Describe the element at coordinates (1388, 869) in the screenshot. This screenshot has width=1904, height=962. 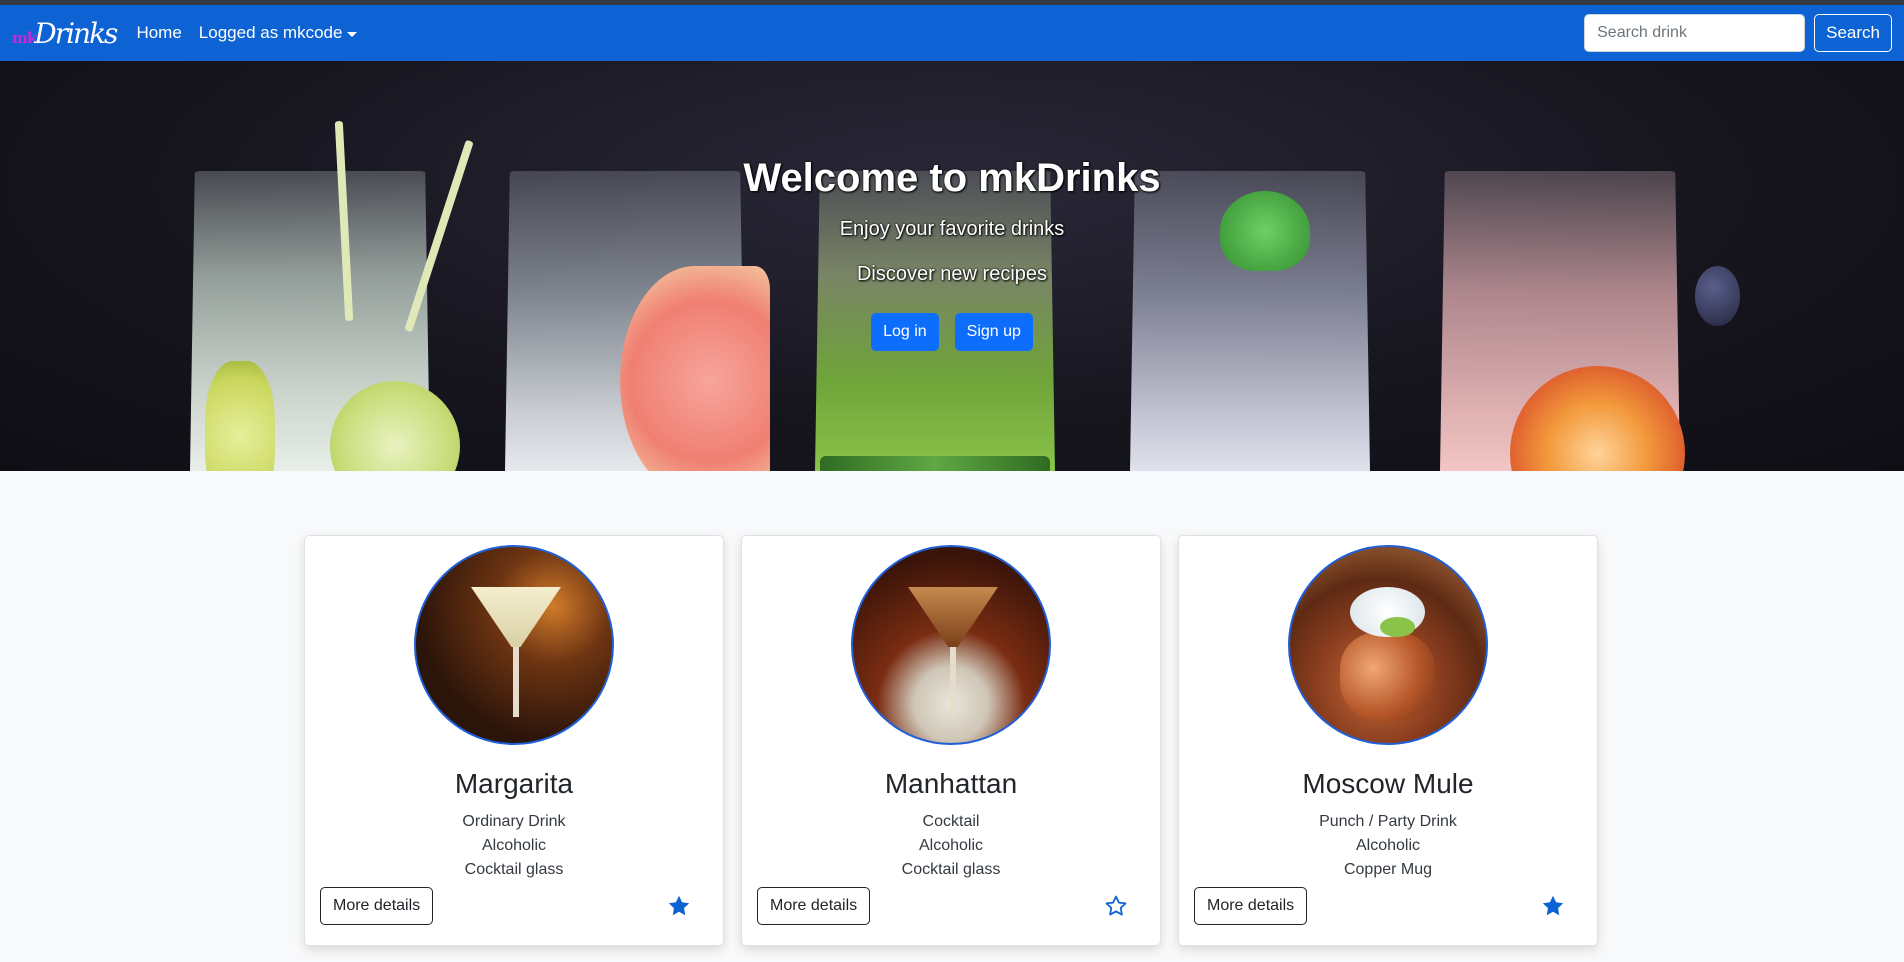
I see `drink-glass: Copper Mug` at that location.